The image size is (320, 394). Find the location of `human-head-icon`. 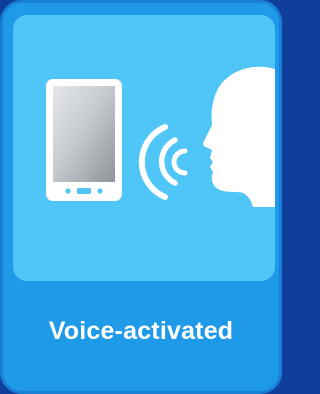

human-head-icon is located at coordinates (239, 136).